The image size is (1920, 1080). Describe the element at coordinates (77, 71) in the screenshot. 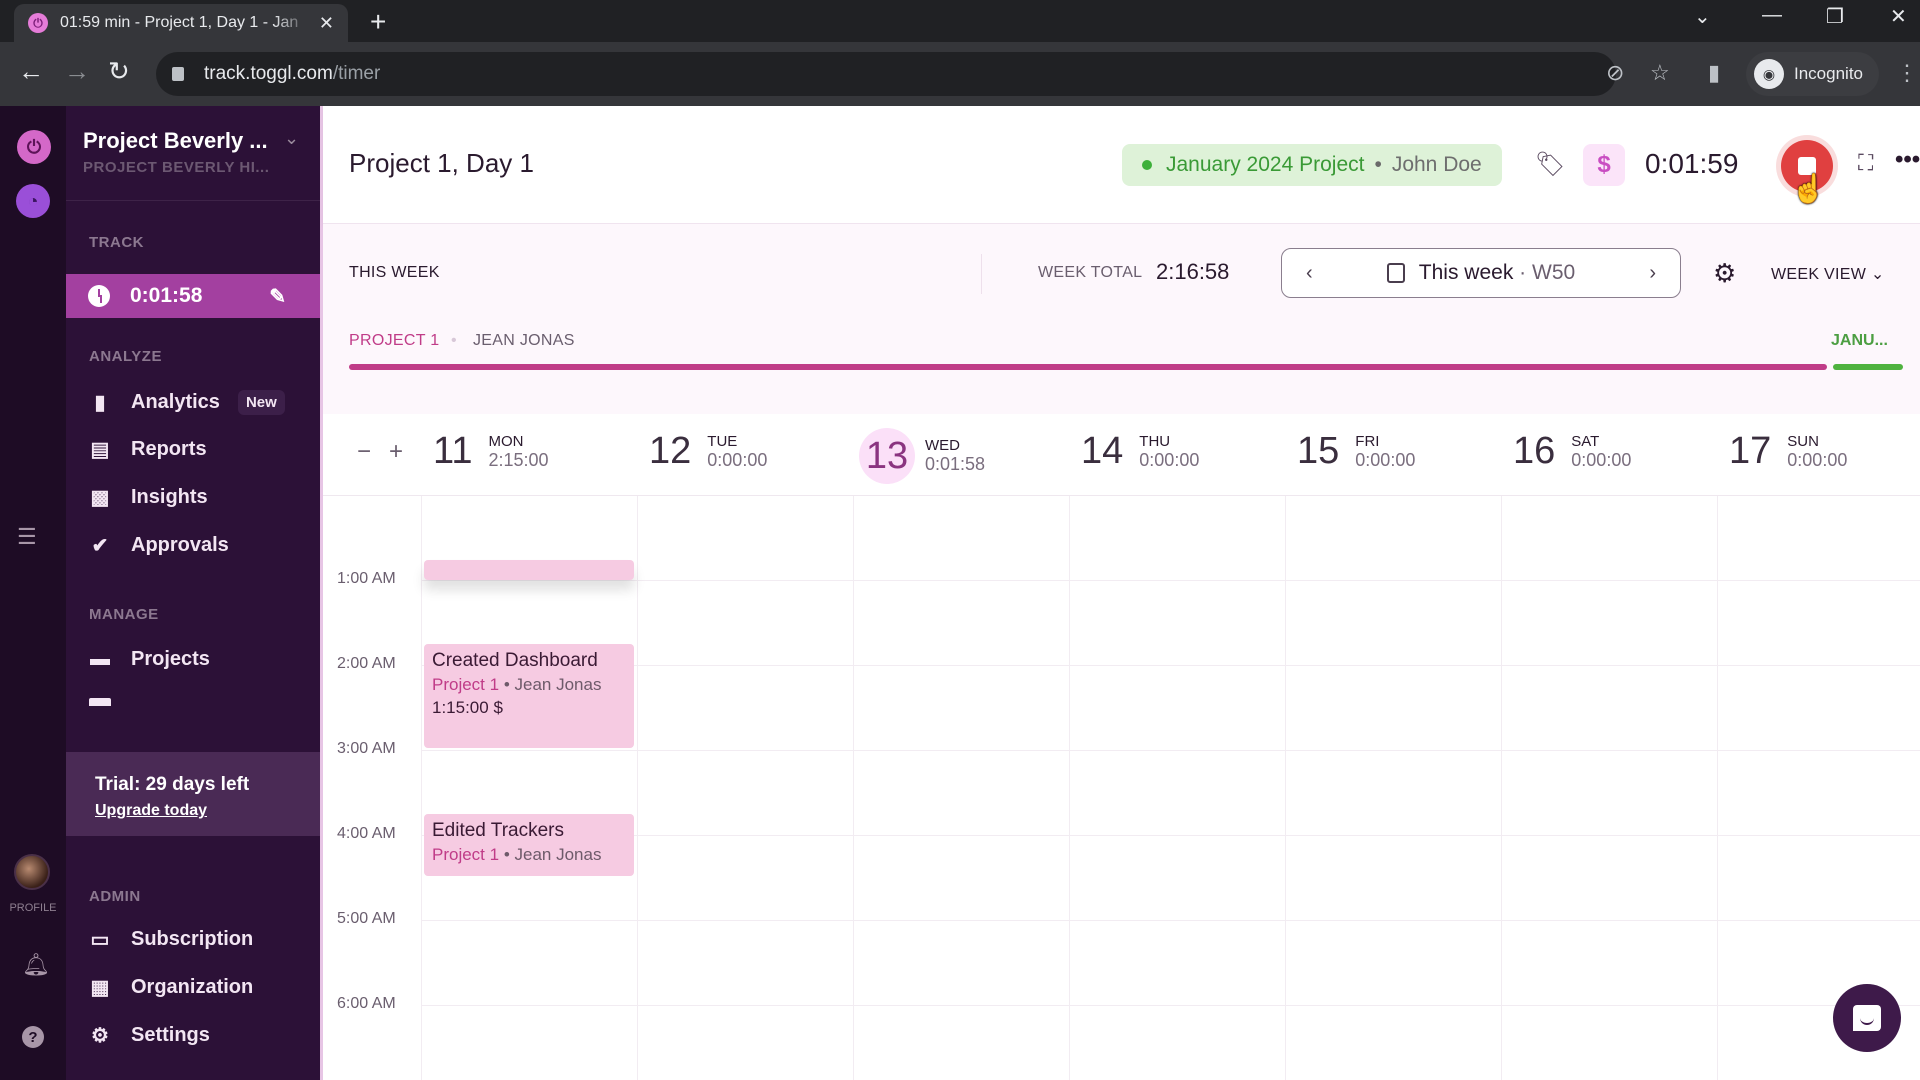

I see `forward-icon: →` at that location.